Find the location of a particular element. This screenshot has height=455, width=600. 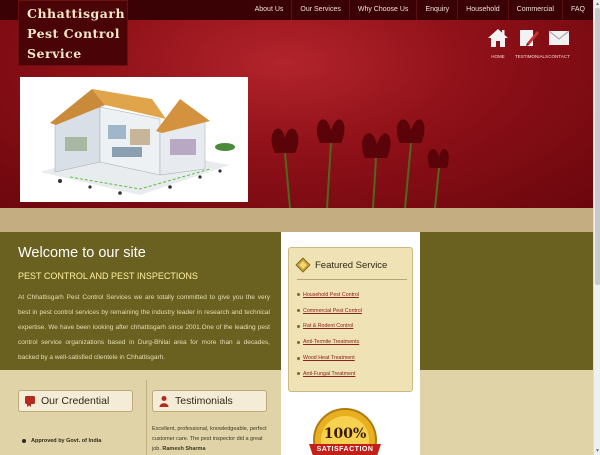

diamond-icon is located at coordinates (303, 265).